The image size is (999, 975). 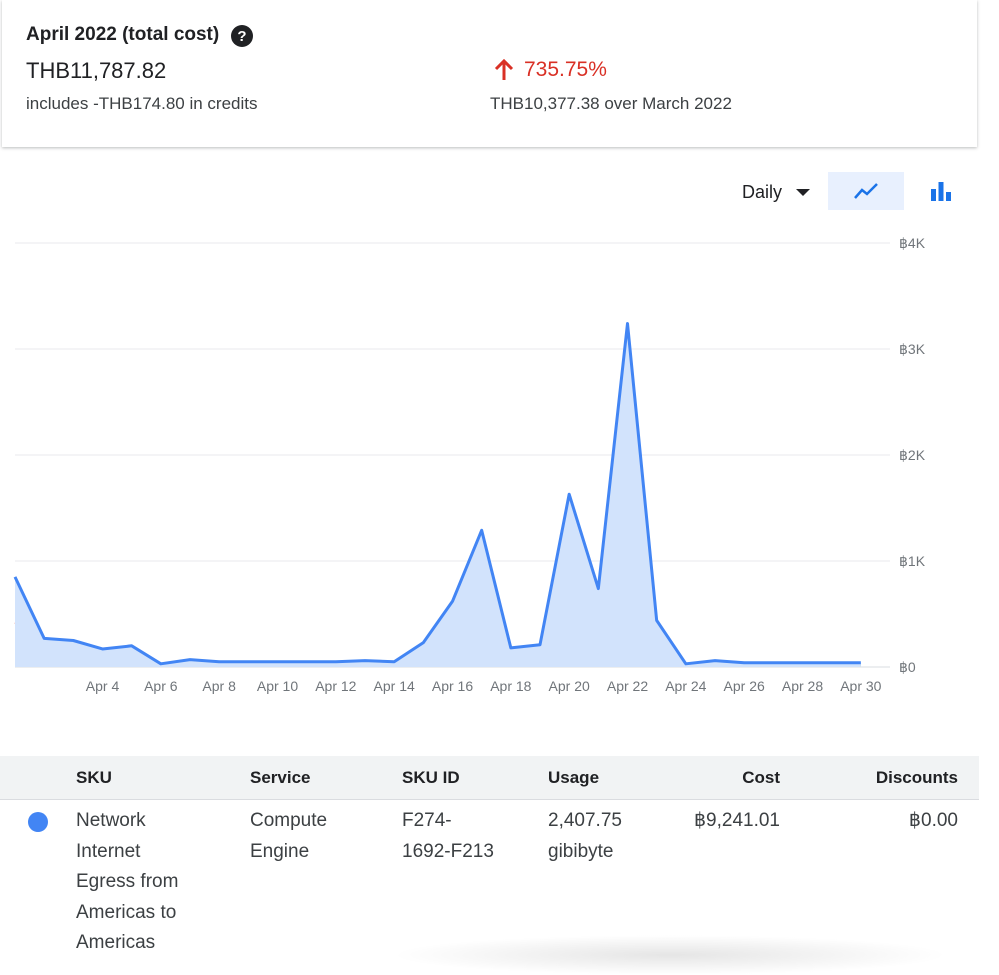 What do you see at coordinates (573, 778) in the screenshot?
I see `col-usage: Usage` at bounding box center [573, 778].